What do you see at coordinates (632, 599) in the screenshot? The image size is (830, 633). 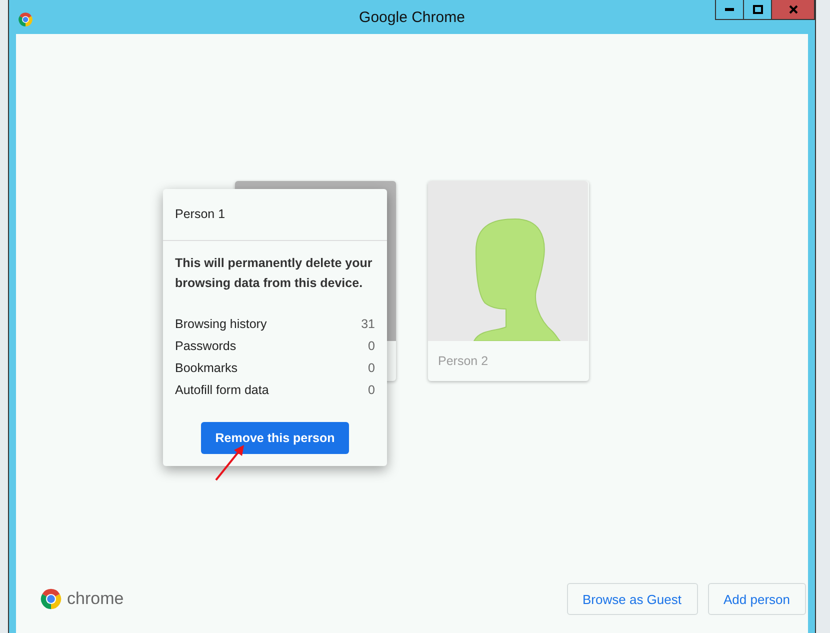 I see `footer-button: Browse as Guest` at bounding box center [632, 599].